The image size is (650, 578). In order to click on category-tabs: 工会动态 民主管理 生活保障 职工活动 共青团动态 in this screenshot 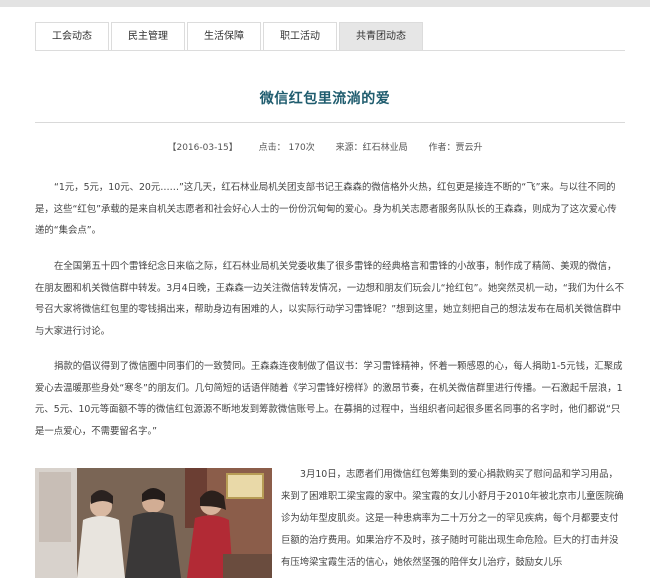, I will do `click(230, 36)`.